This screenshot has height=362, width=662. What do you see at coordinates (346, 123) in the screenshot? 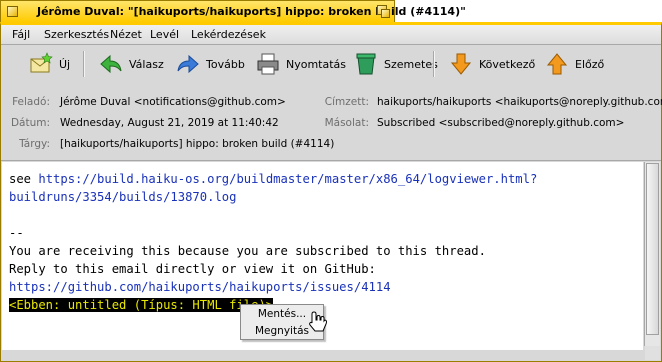
I see `cc-label: Másolat:` at bounding box center [346, 123].